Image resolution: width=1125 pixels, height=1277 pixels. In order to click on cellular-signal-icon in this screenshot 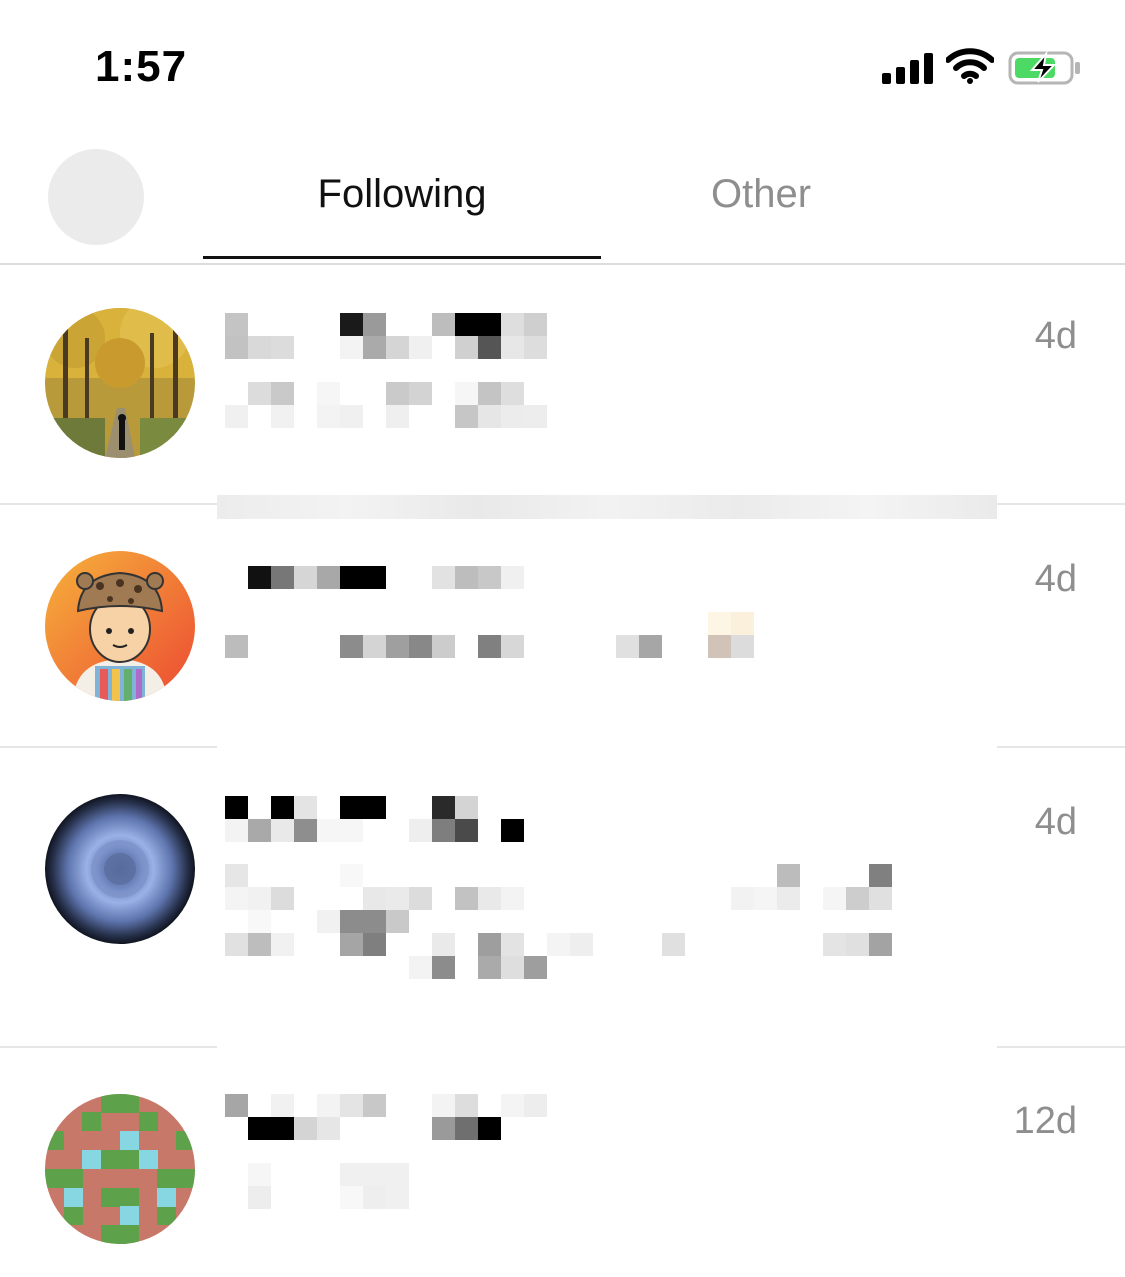, I will do `click(908, 68)`.